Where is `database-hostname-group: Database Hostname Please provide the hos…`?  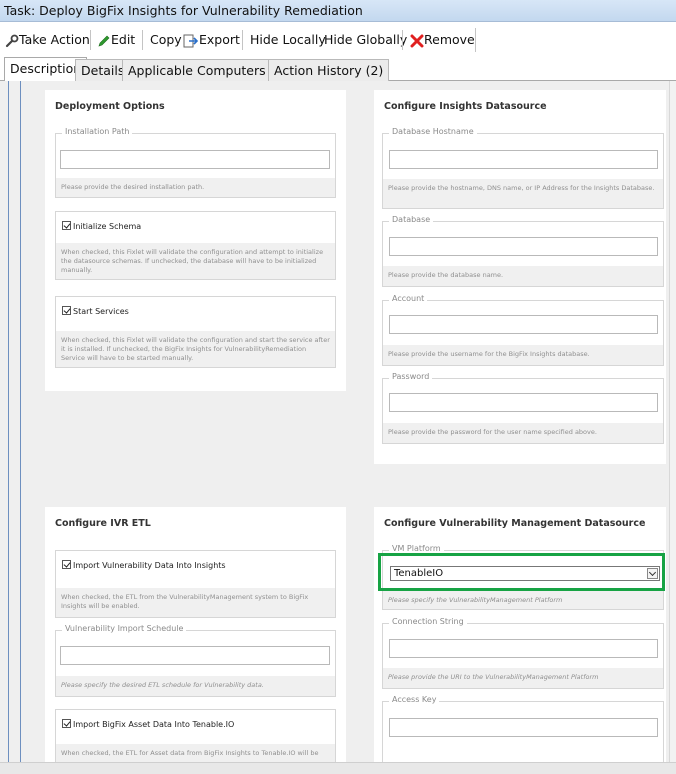 database-hostname-group: Database Hostname Please provide the hos… is located at coordinates (523, 168).